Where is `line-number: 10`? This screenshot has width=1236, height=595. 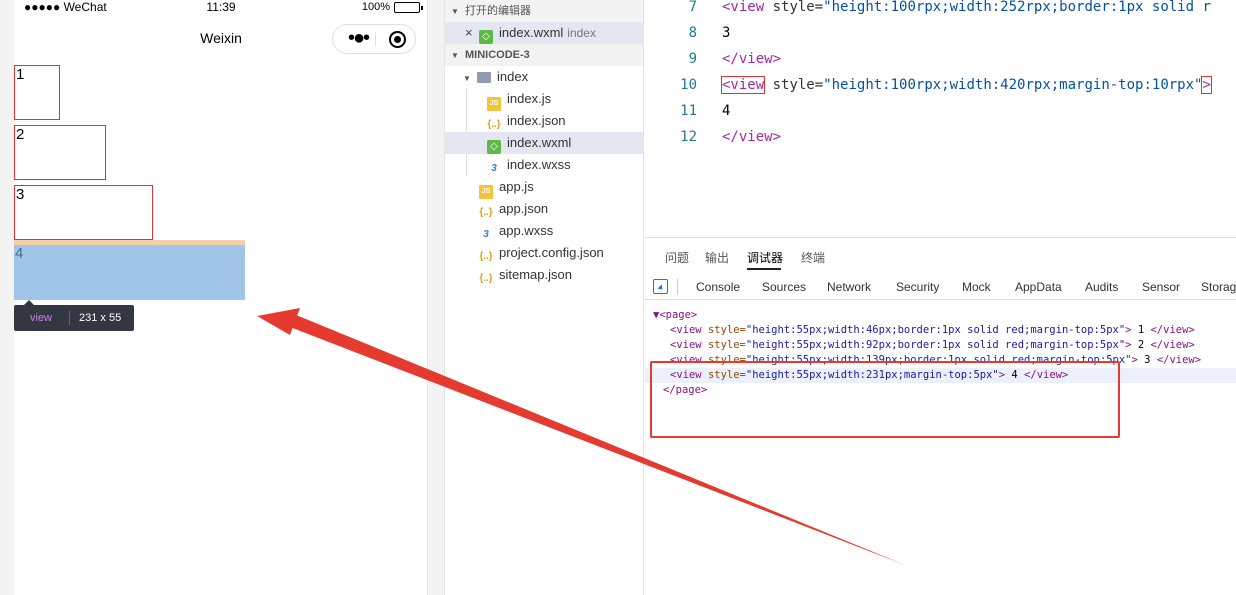 line-number: 10 is located at coordinates (688, 85).